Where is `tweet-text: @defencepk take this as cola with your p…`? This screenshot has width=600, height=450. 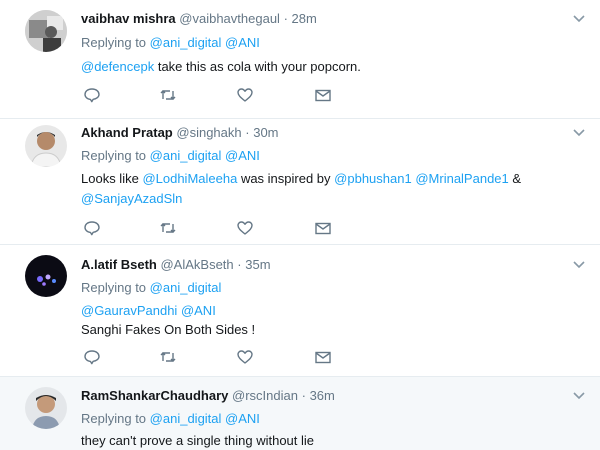
tweet-text: @defencepk take this as cola with your p… is located at coordinates (221, 66).